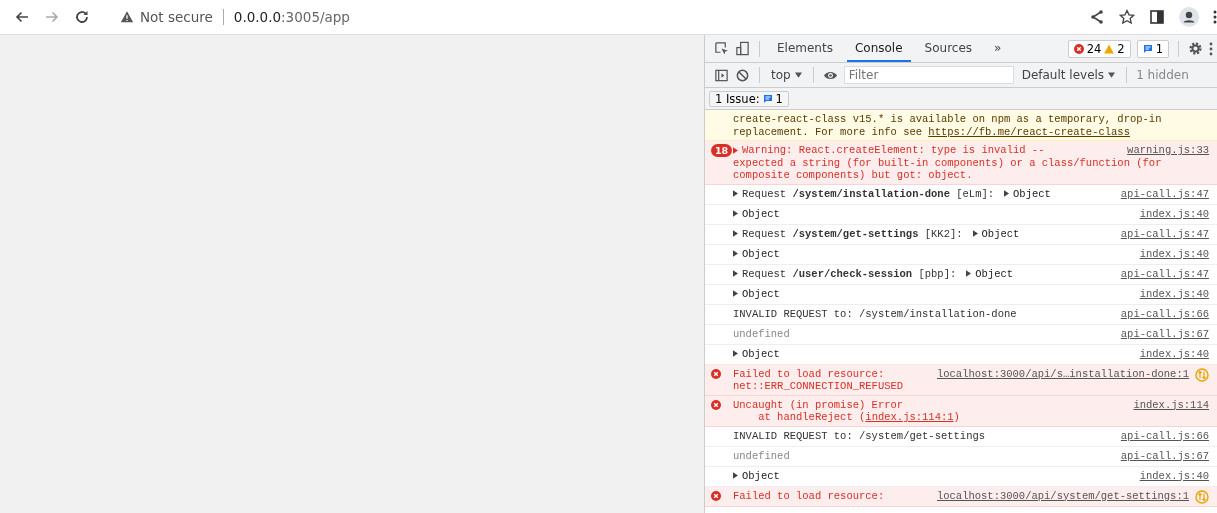 This screenshot has width=1217, height=513. What do you see at coordinates (1062, 373) in the screenshot?
I see `source-link: localhost:3000/api/s…installation-done:1` at bounding box center [1062, 373].